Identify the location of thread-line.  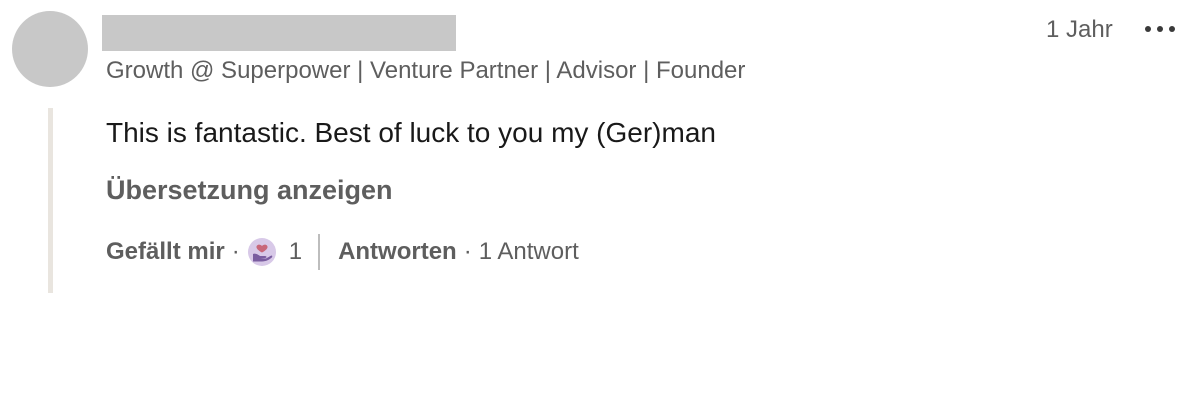
(50, 200).